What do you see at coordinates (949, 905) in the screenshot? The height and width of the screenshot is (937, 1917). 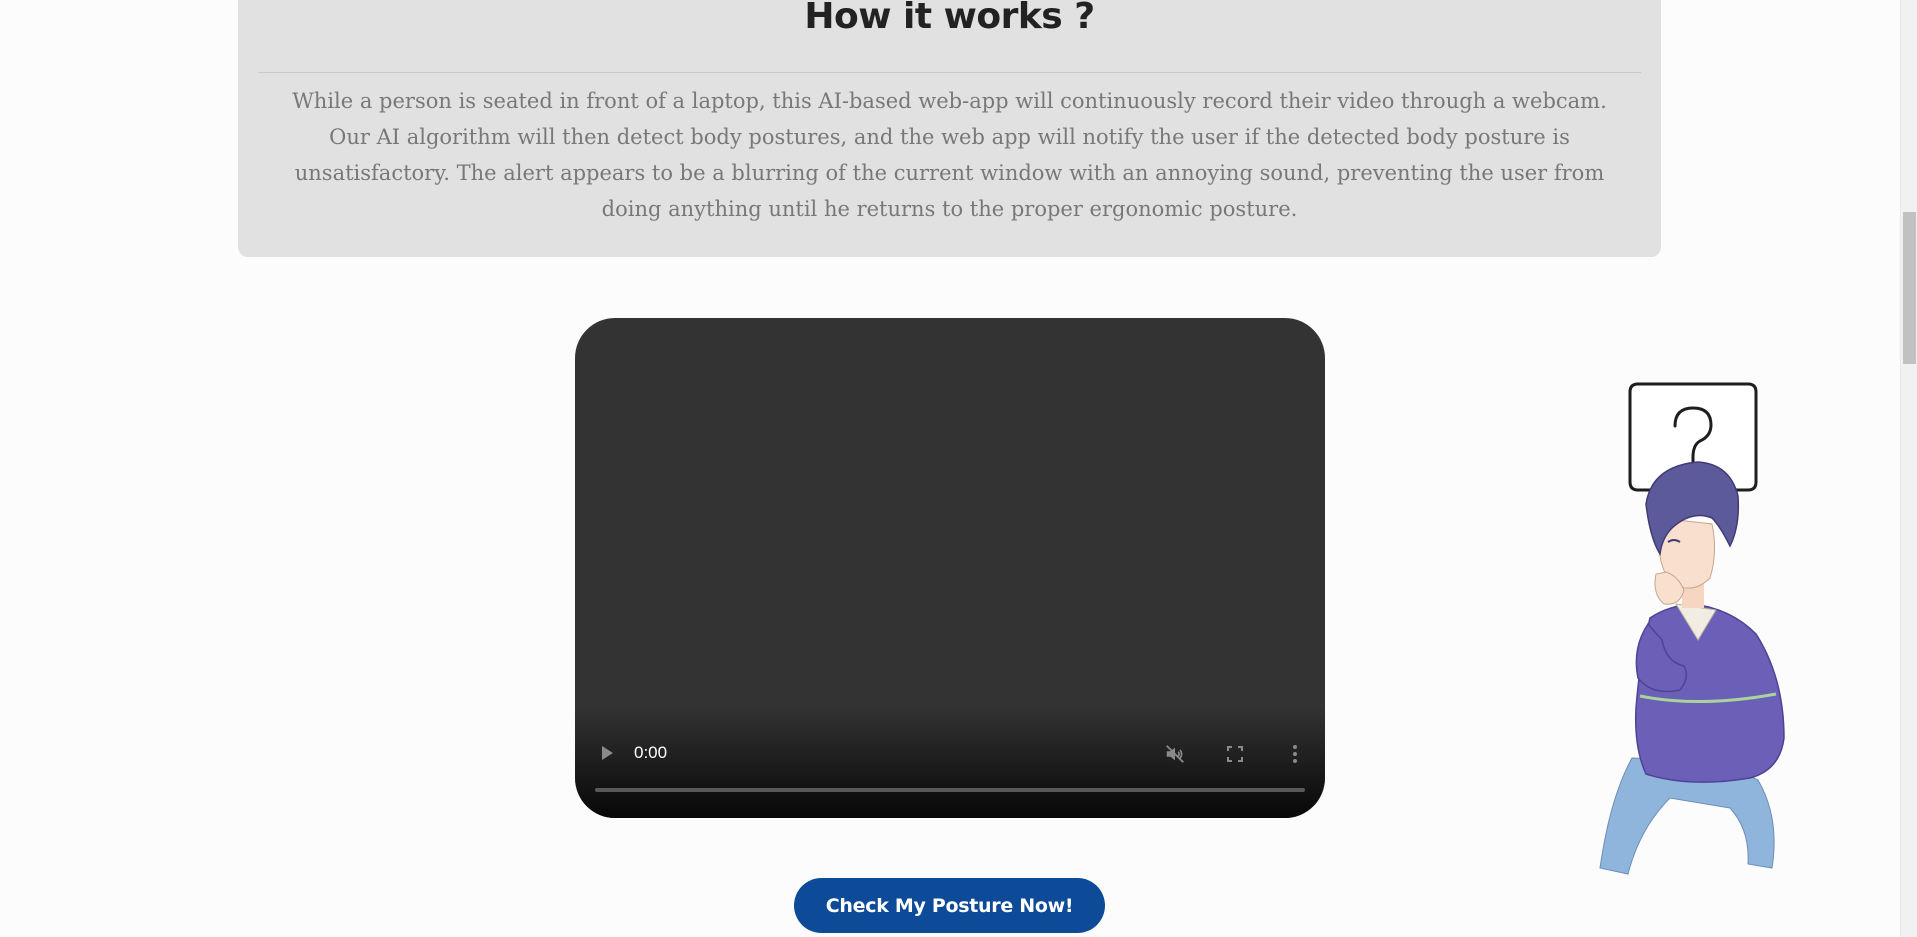 I see `check-posture-button: Check My Posture Now!` at bounding box center [949, 905].